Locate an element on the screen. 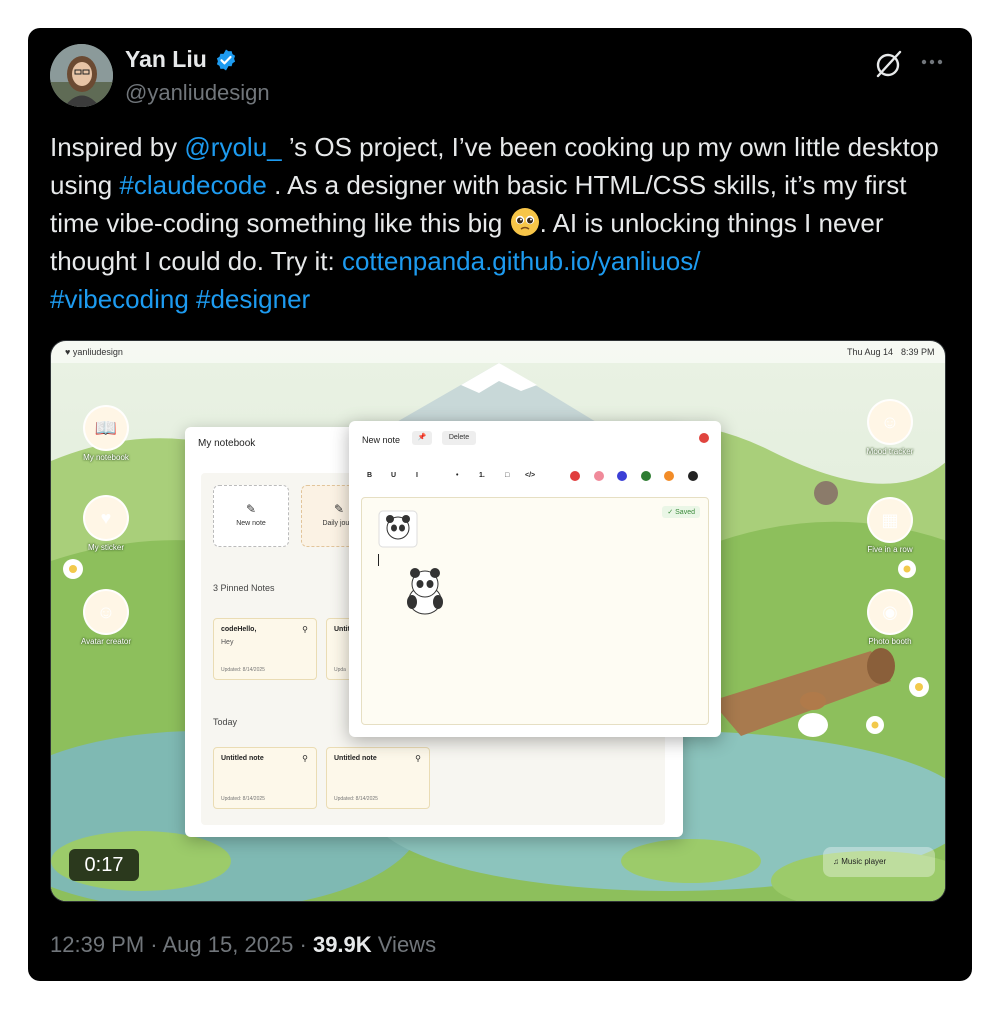 The image size is (1000, 1009). desktop-icon-notebook: 📖 My notebook is located at coordinates (106, 433).